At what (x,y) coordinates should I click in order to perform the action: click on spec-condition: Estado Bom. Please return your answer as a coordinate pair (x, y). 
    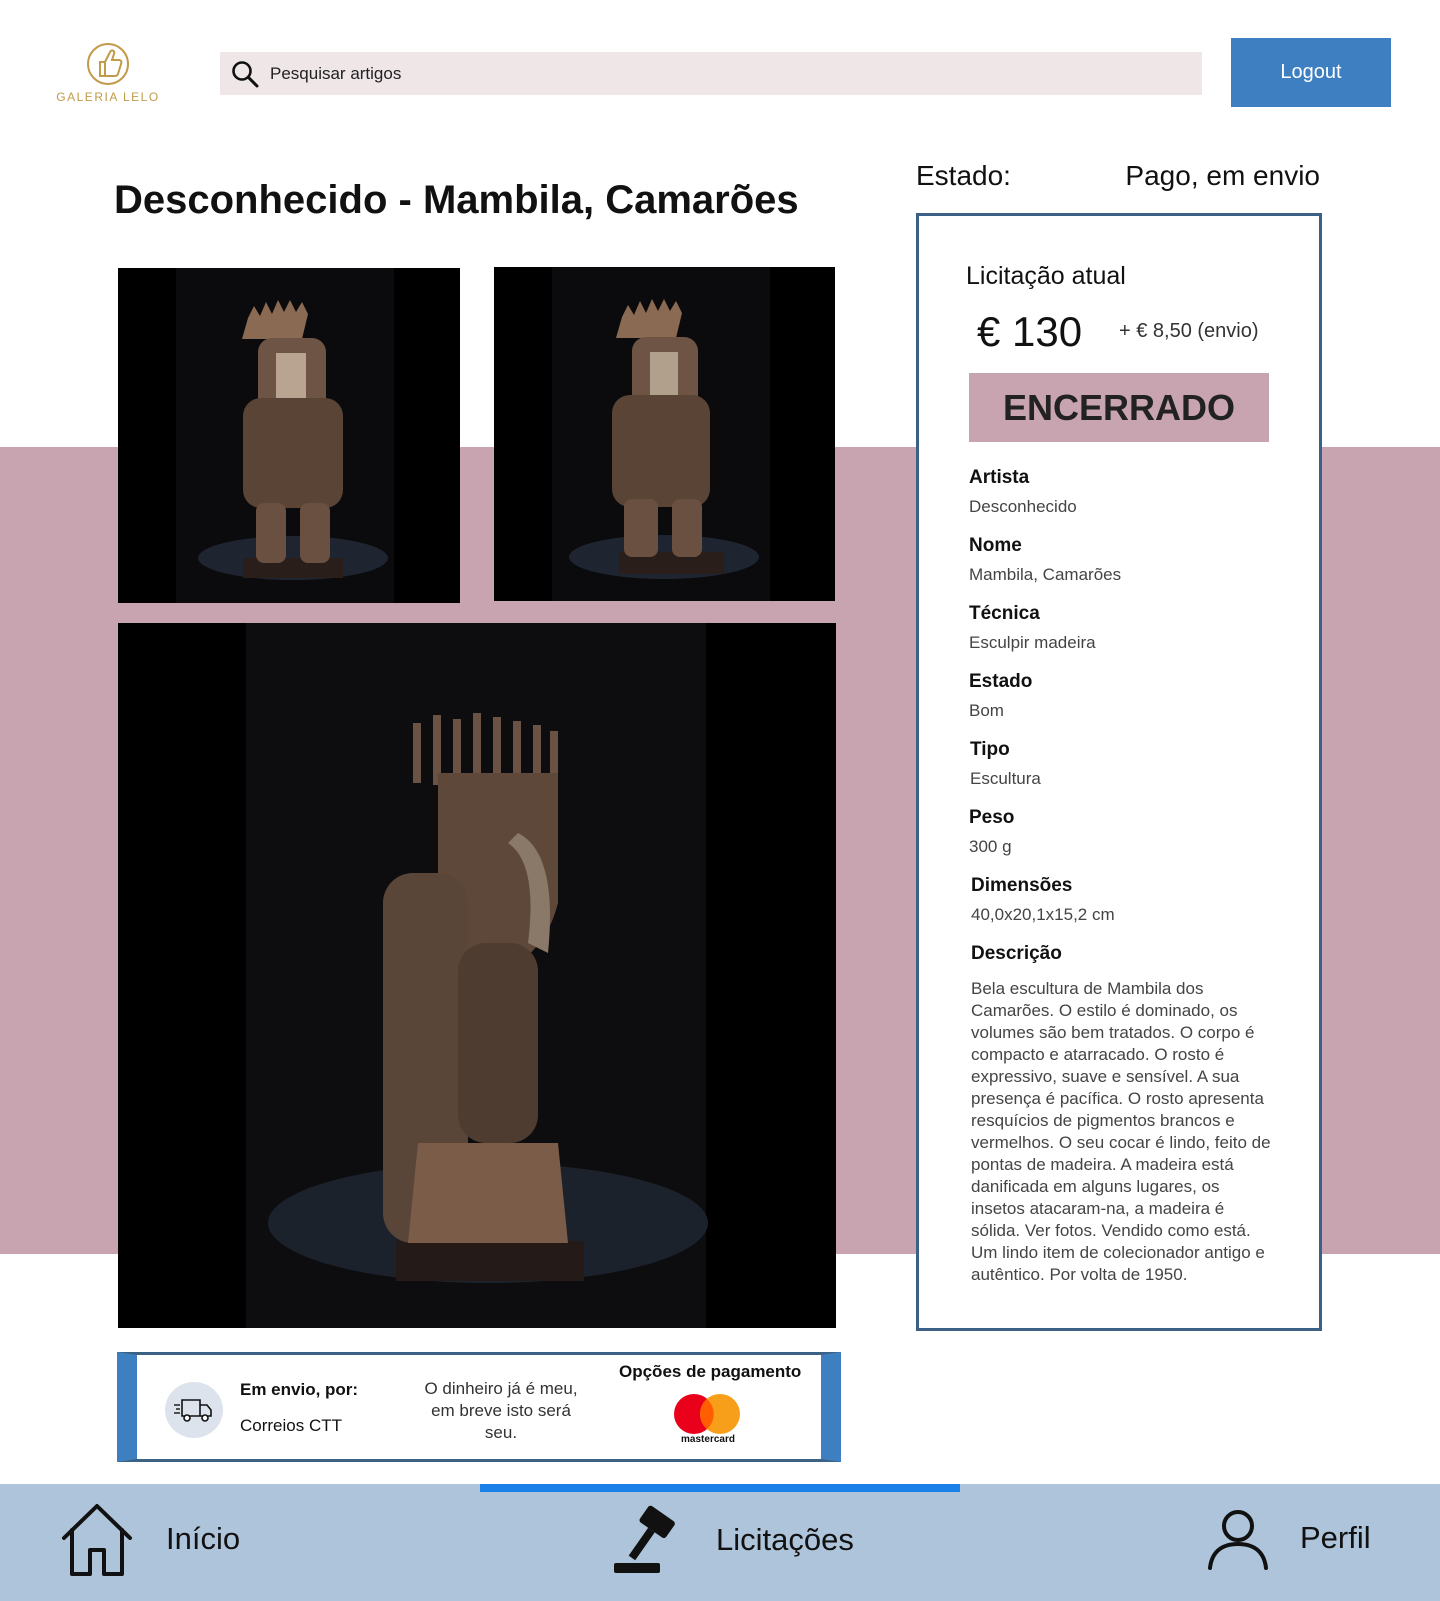
    Looking at the image, I should click on (1119, 696).